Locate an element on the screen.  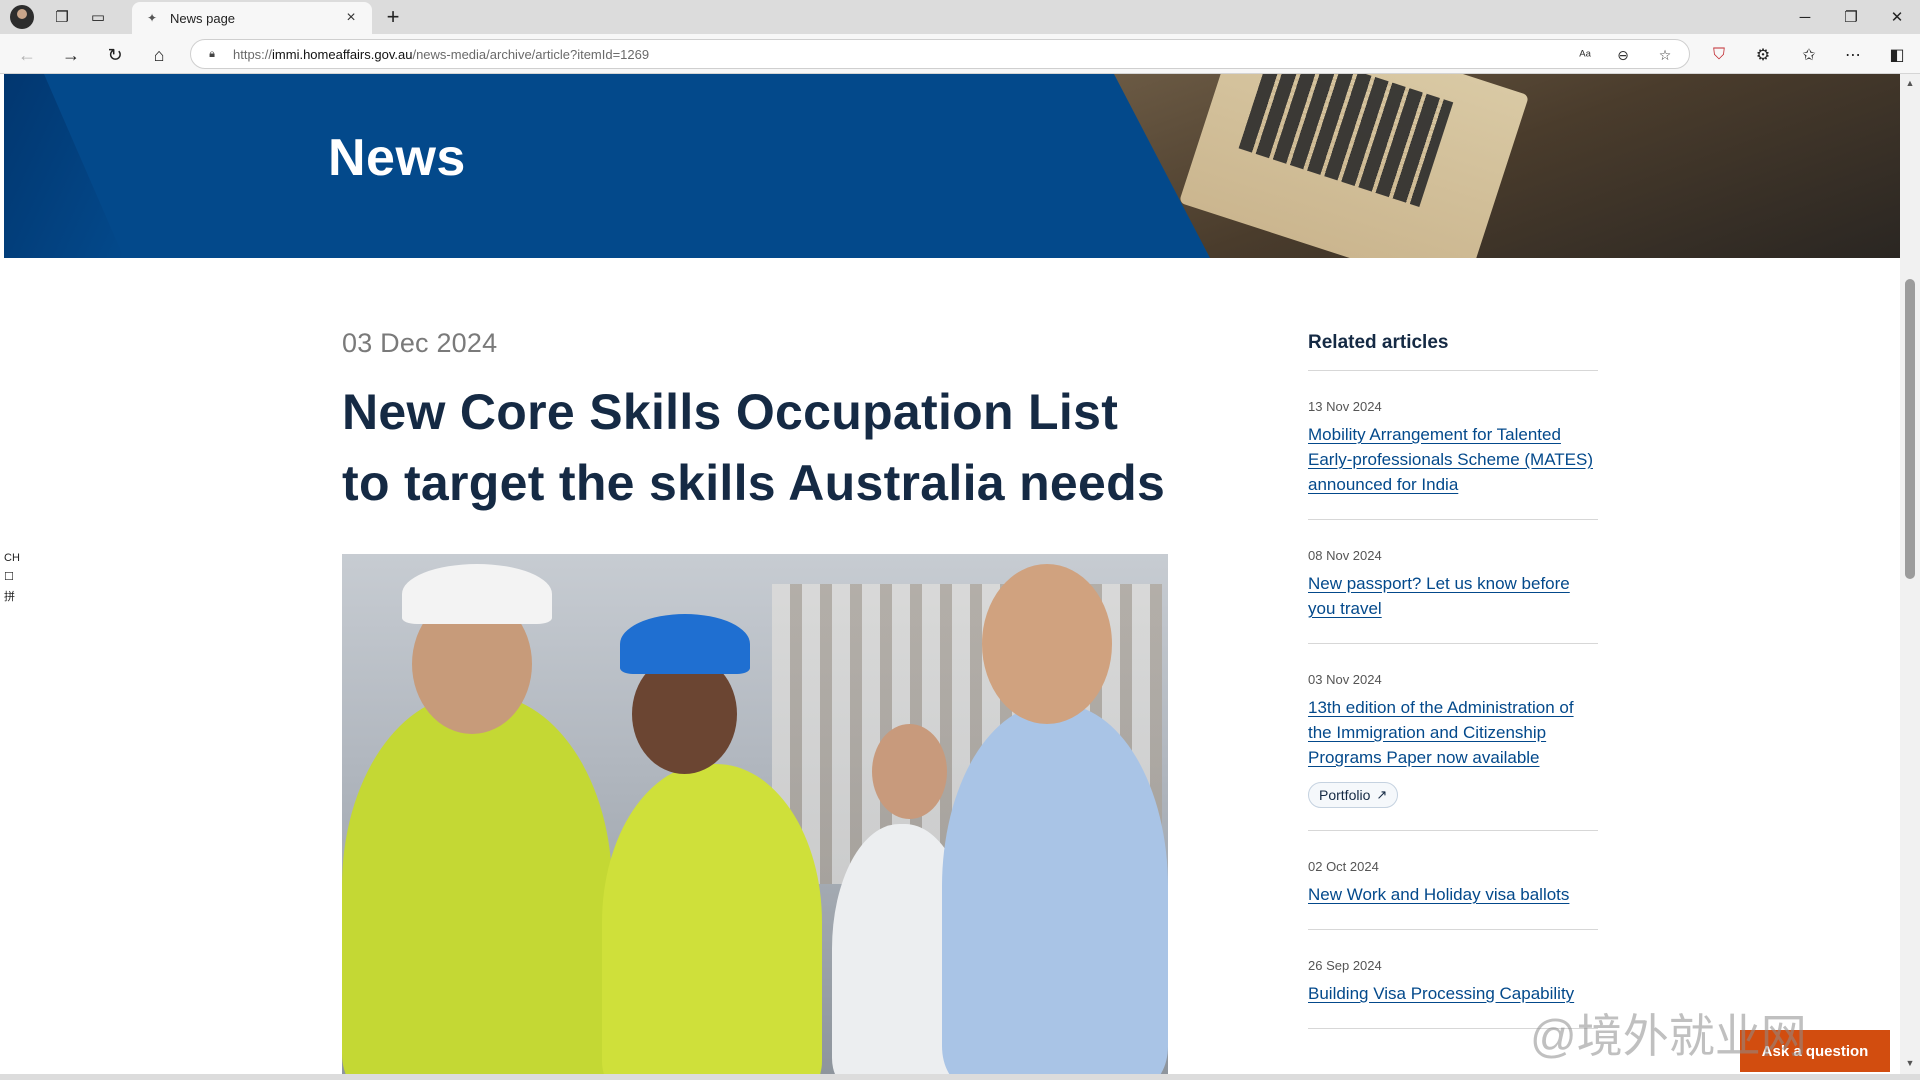
reload-button: ↻ is located at coordinates (115, 55).